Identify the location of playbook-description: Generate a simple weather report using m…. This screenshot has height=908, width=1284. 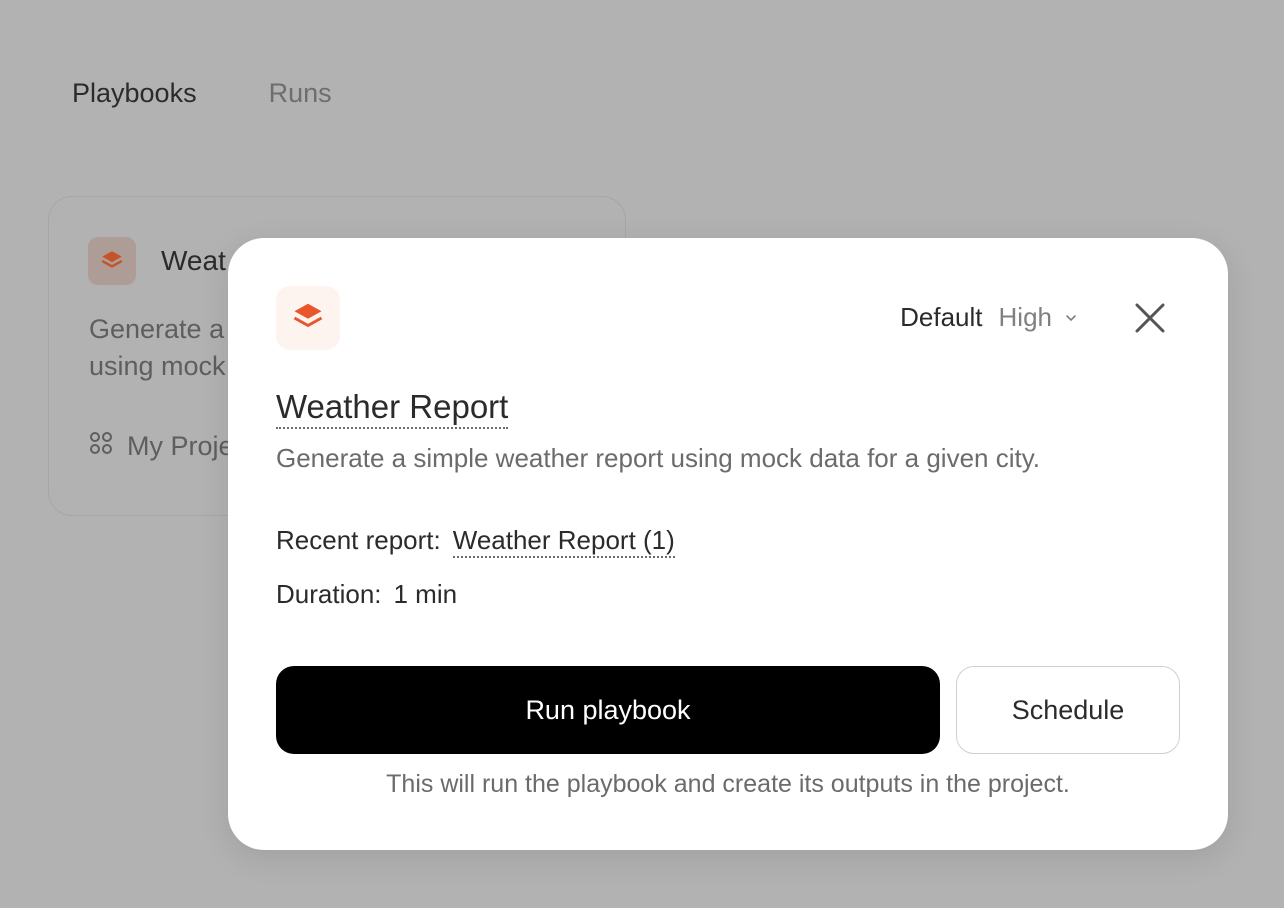
(658, 458).